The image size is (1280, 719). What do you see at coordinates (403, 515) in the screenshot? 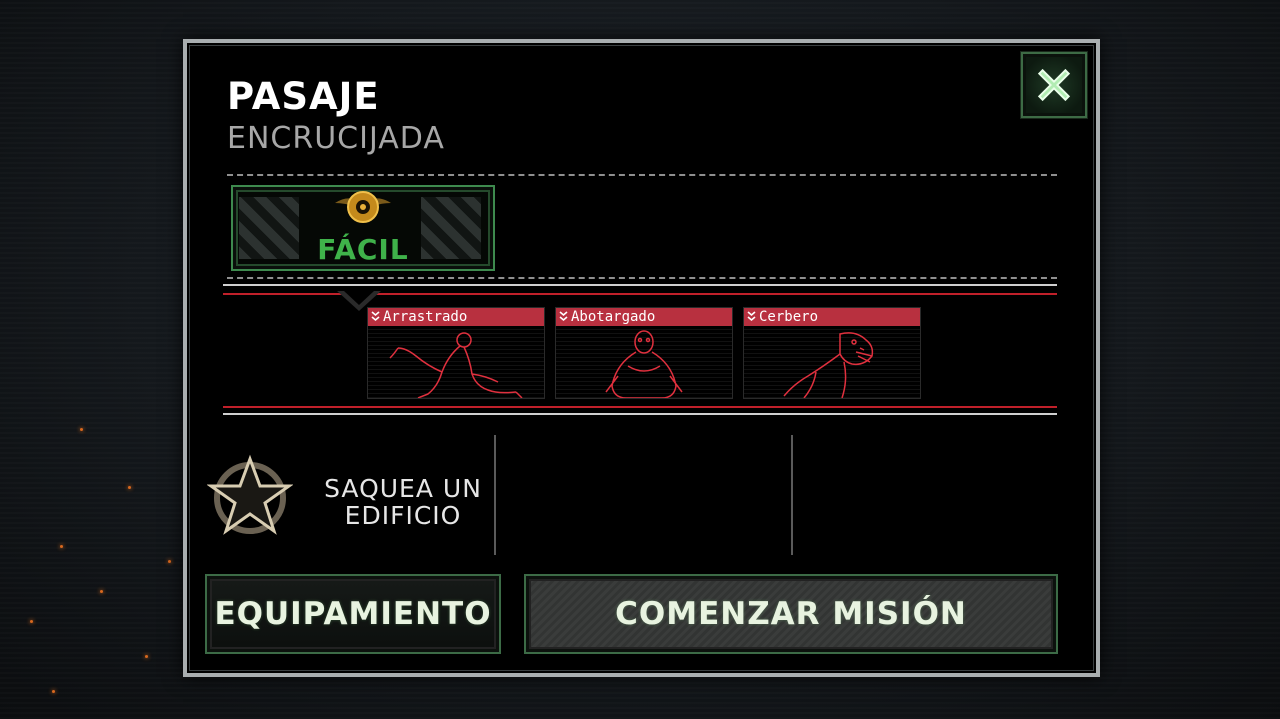
I see `objective-line: EDIFICIO` at bounding box center [403, 515].